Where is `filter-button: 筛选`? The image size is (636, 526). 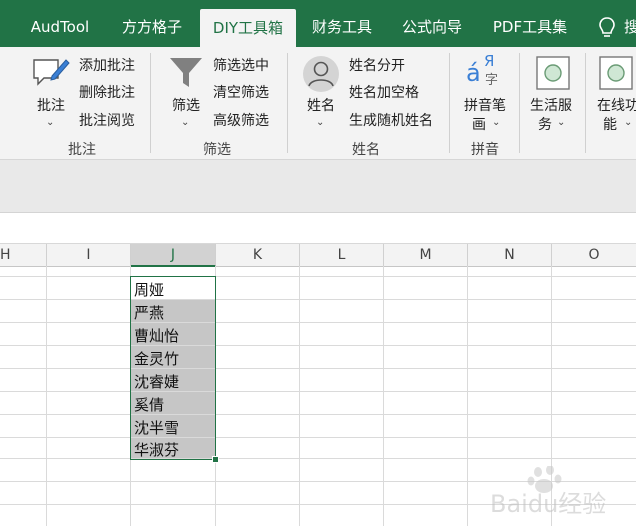
filter-button: 筛选 is located at coordinates (186, 105).